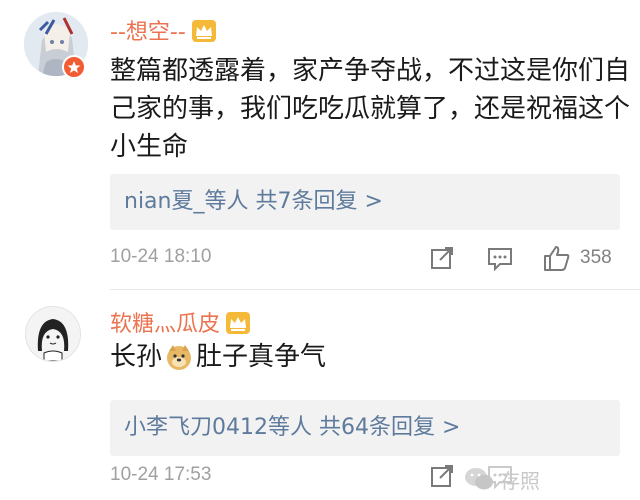  I want to click on timestamp: 10-24 17:53, so click(161, 474).